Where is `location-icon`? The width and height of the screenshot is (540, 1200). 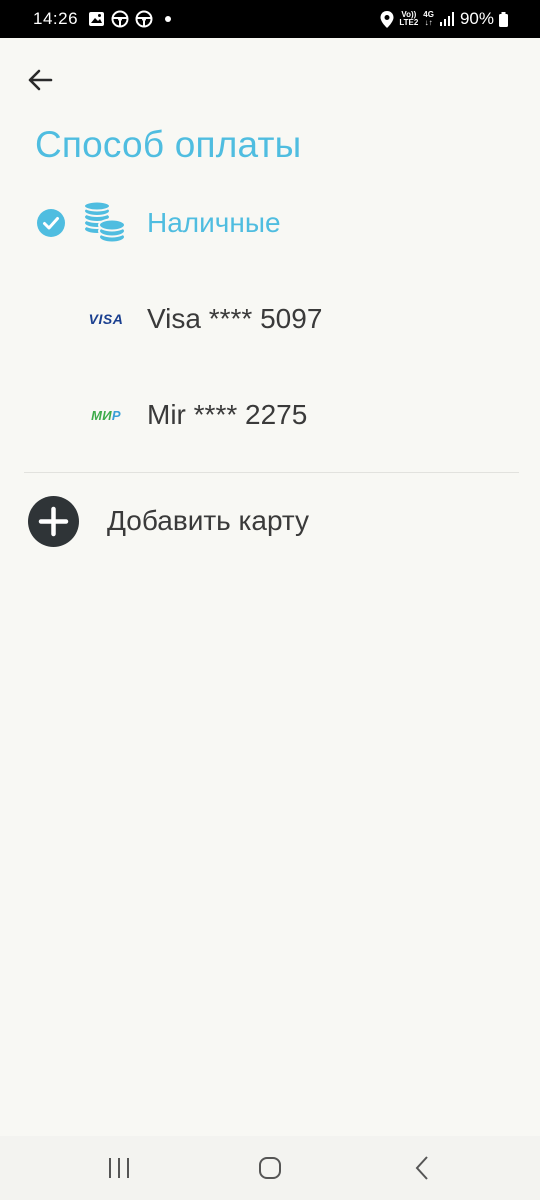
location-icon is located at coordinates (387, 19).